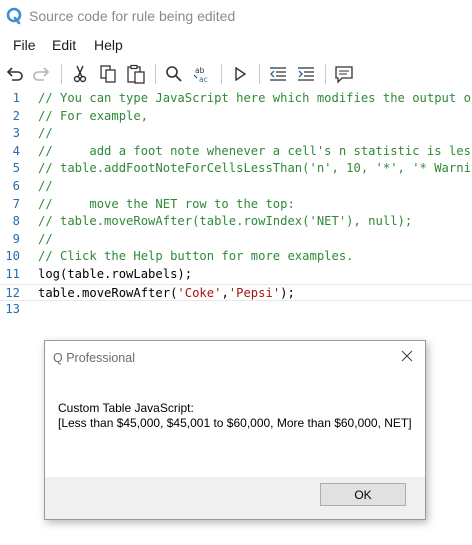 This screenshot has width=472, height=545. I want to click on search-icon, so click(174, 74).